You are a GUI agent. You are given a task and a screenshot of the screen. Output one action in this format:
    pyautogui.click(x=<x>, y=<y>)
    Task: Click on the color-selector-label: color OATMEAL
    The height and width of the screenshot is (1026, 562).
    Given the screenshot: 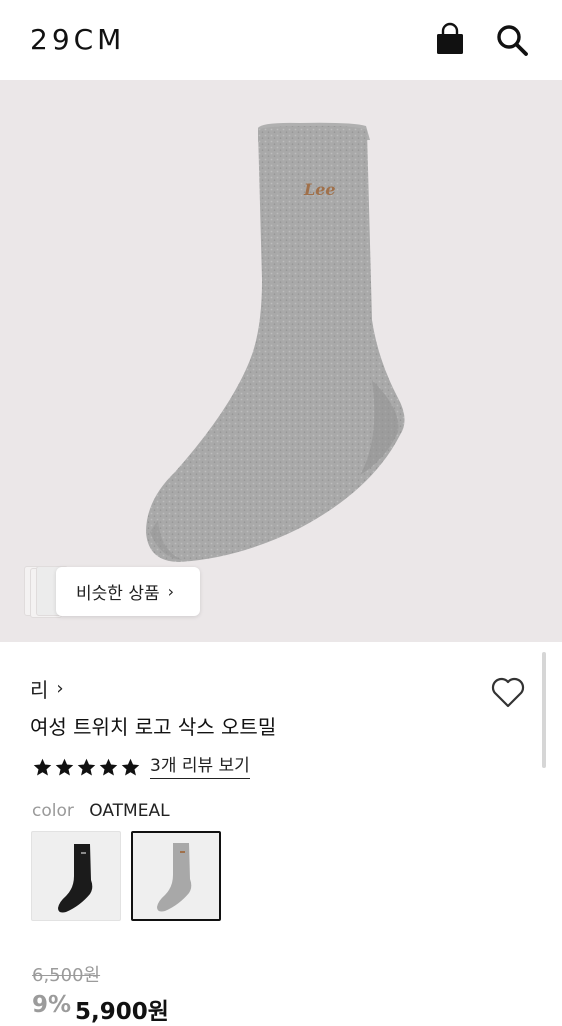 What is the action you would take?
    pyautogui.click(x=101, y=811)
    